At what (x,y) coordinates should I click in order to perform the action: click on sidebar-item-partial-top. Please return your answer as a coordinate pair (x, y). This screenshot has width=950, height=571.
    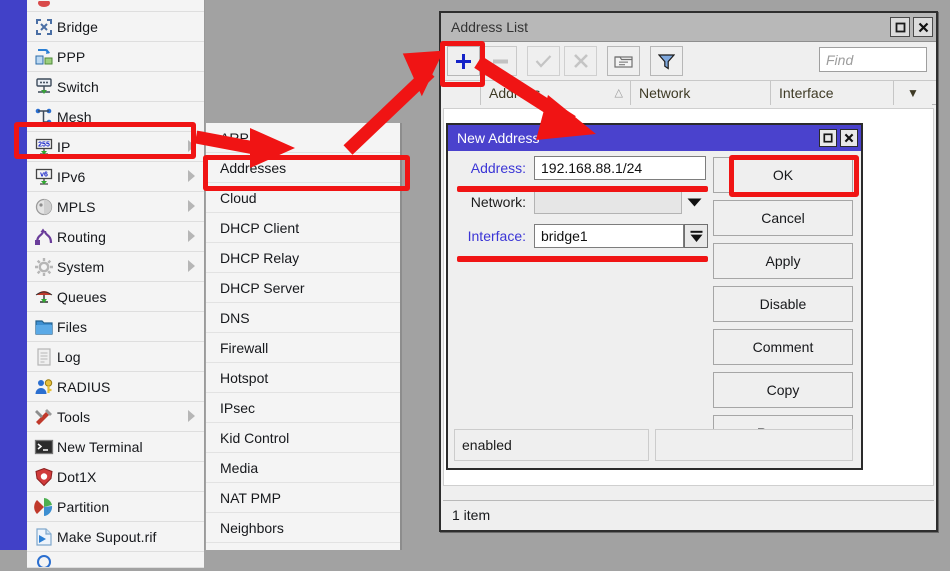
    Looking at the image, I should click on (115, 6).